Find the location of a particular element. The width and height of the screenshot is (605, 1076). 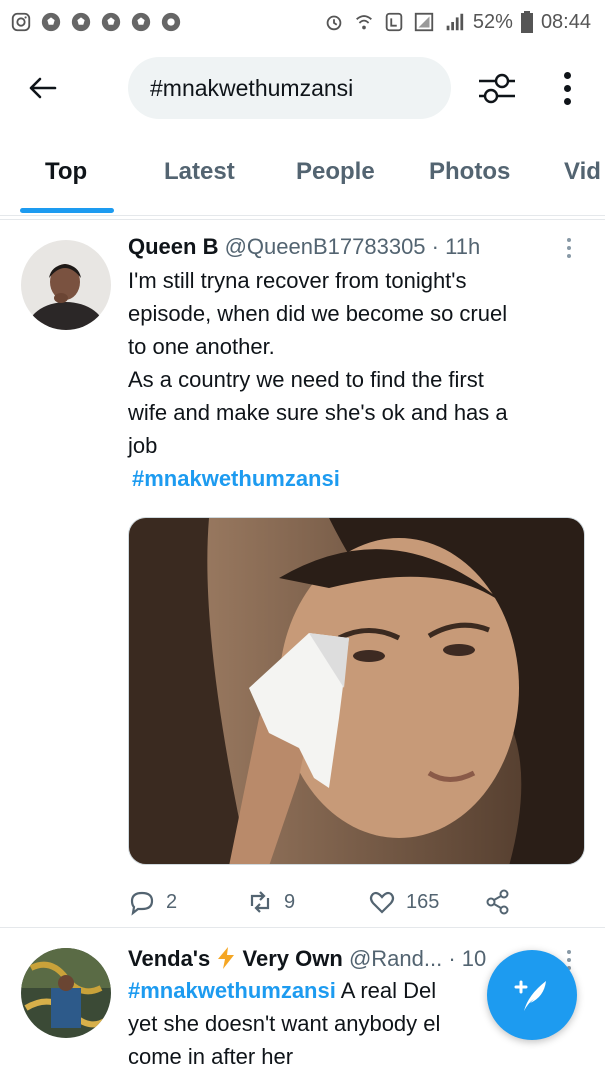

instagram-icon is located at coordinates (21, 22).